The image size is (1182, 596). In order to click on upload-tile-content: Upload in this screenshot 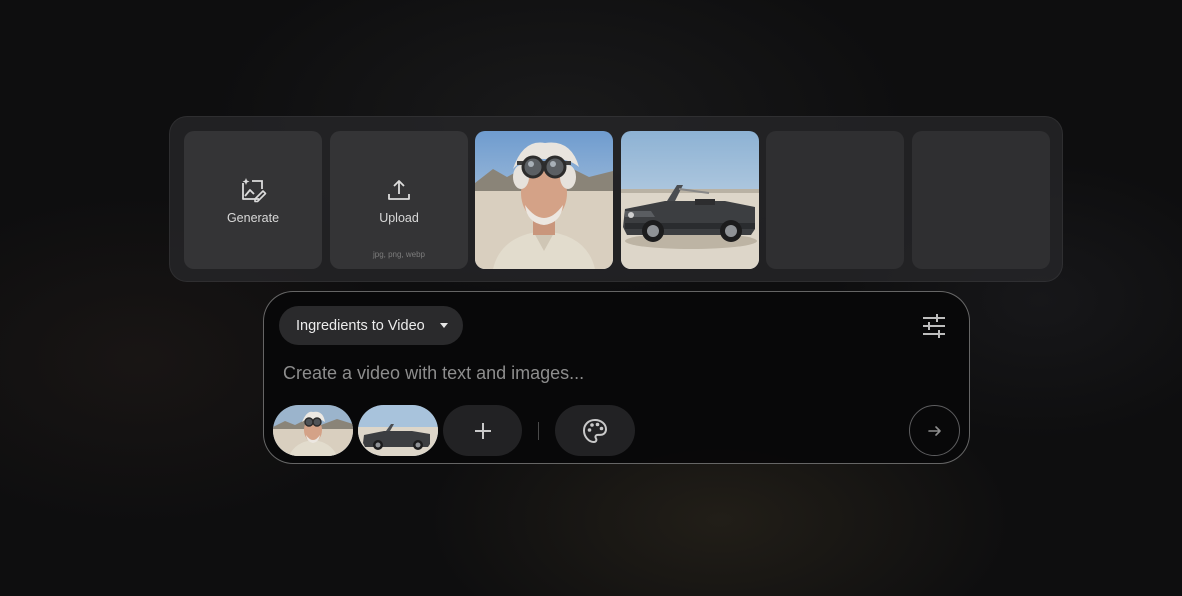, I will do `click(399, 200)`.